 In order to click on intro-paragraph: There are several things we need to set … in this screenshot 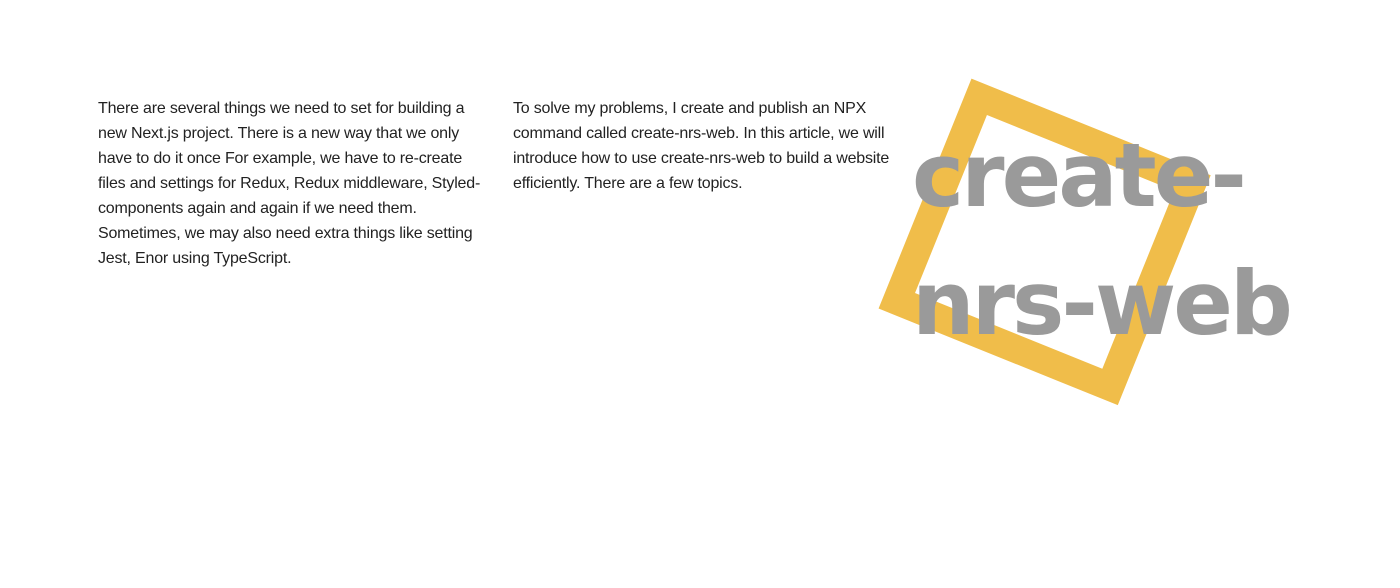, I will do `click(289, 183)`.